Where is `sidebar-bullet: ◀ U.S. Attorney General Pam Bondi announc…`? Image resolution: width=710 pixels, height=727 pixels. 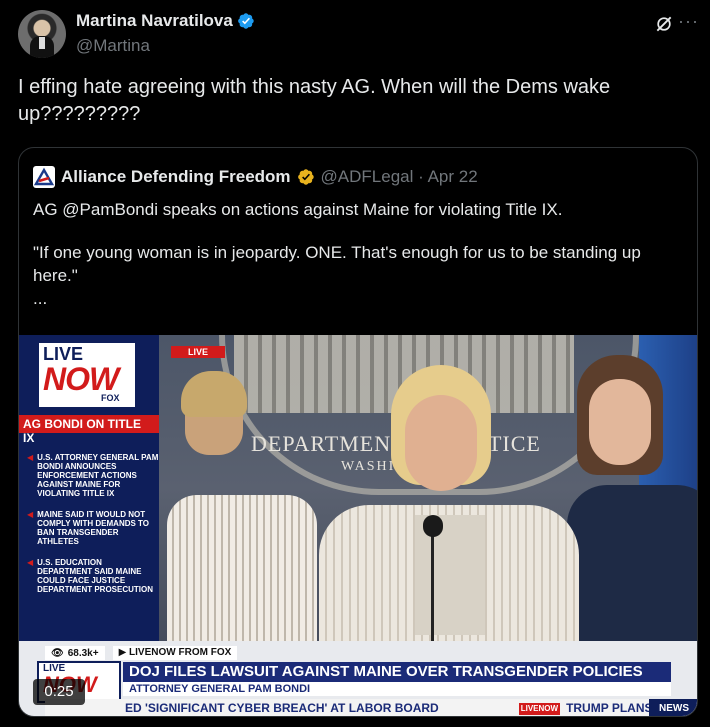 sidebar-bullet: ◀ U.S. Attorney General Pam Bondi announc… is located at coordinates (93, 475).